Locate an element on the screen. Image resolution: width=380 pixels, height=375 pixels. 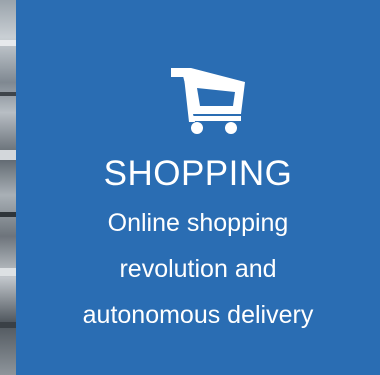
background-photo-strip is located at coordinates (8, 187).